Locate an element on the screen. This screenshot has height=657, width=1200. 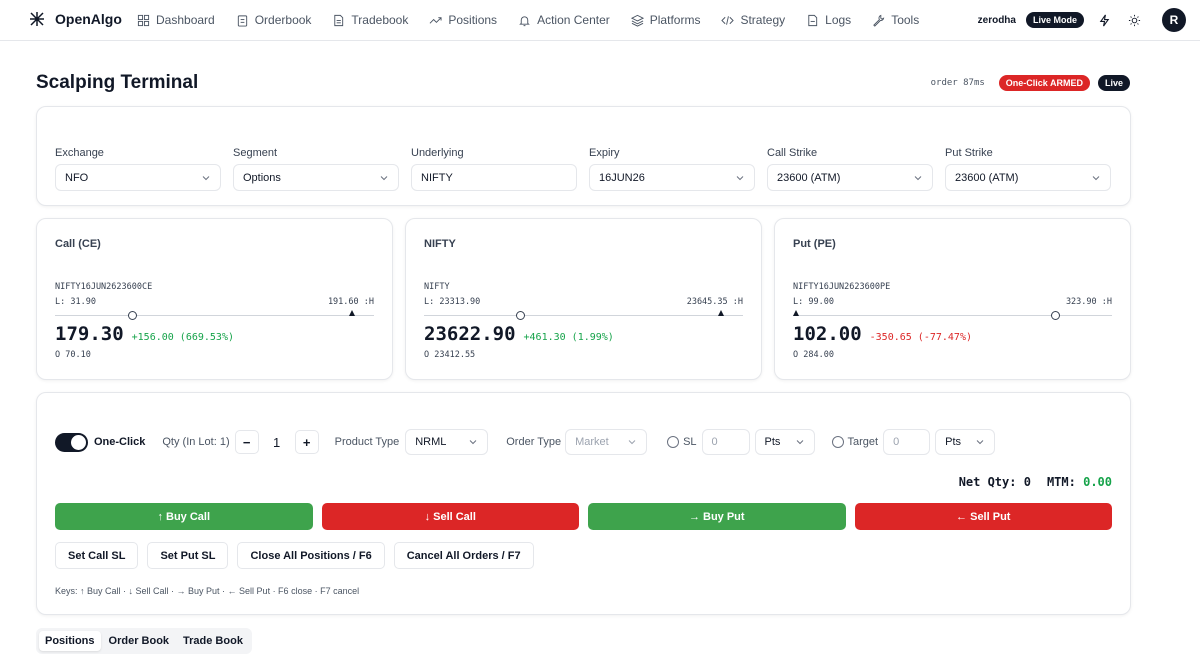
logo-icon is located at coordinates (37, 19).